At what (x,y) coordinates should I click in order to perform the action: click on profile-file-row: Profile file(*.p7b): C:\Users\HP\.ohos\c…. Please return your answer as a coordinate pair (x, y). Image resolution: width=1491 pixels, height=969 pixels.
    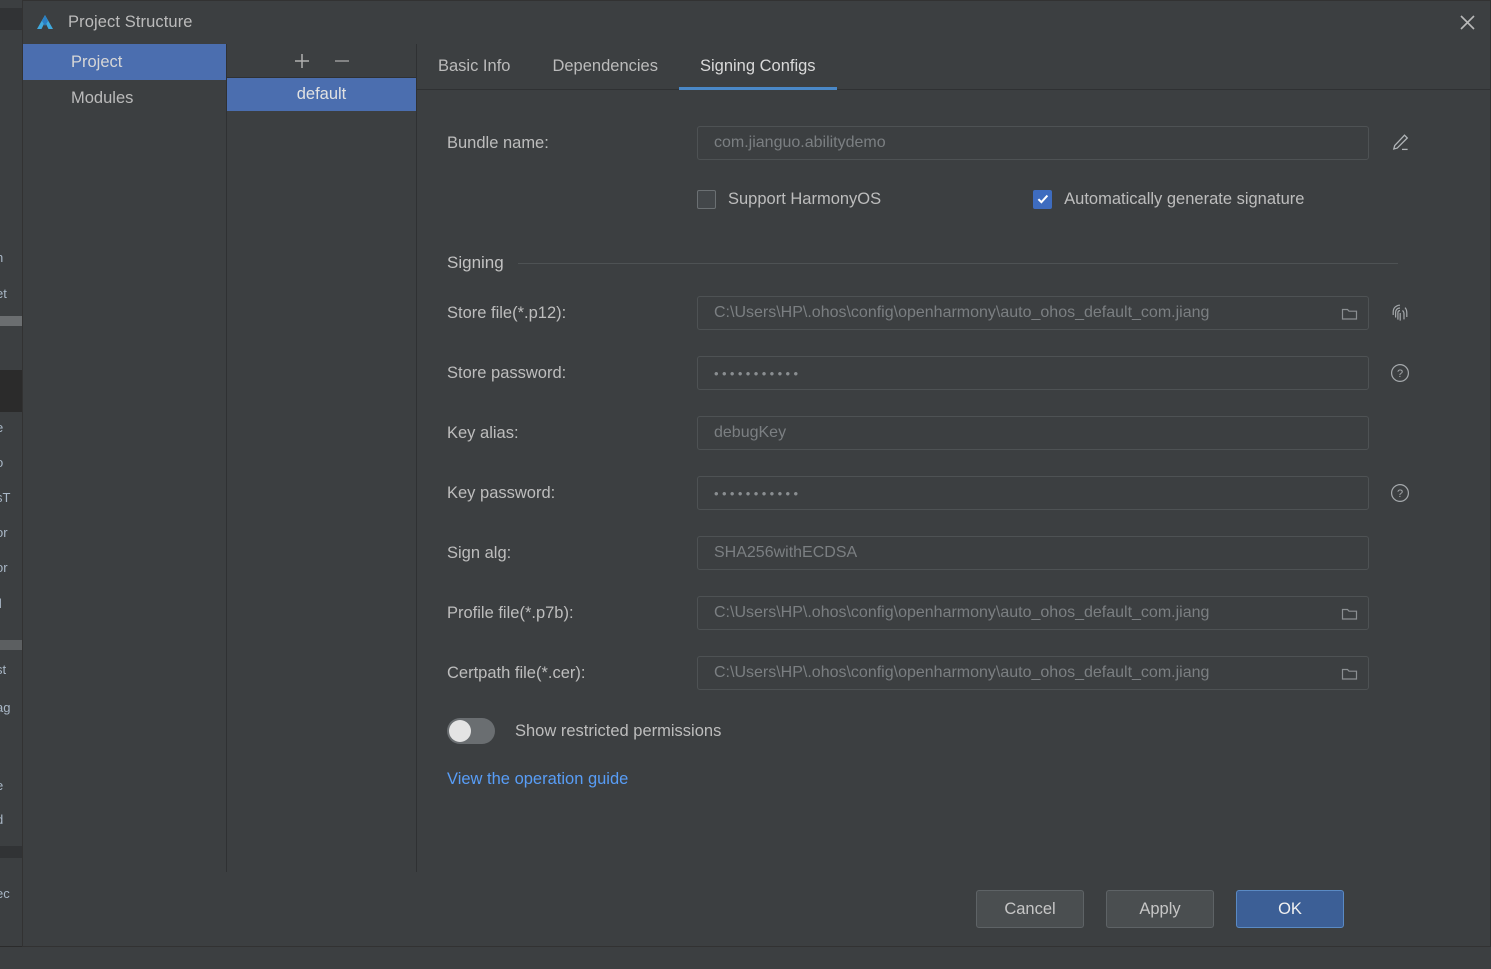
    Looking at the image, I should click on (968, 613).